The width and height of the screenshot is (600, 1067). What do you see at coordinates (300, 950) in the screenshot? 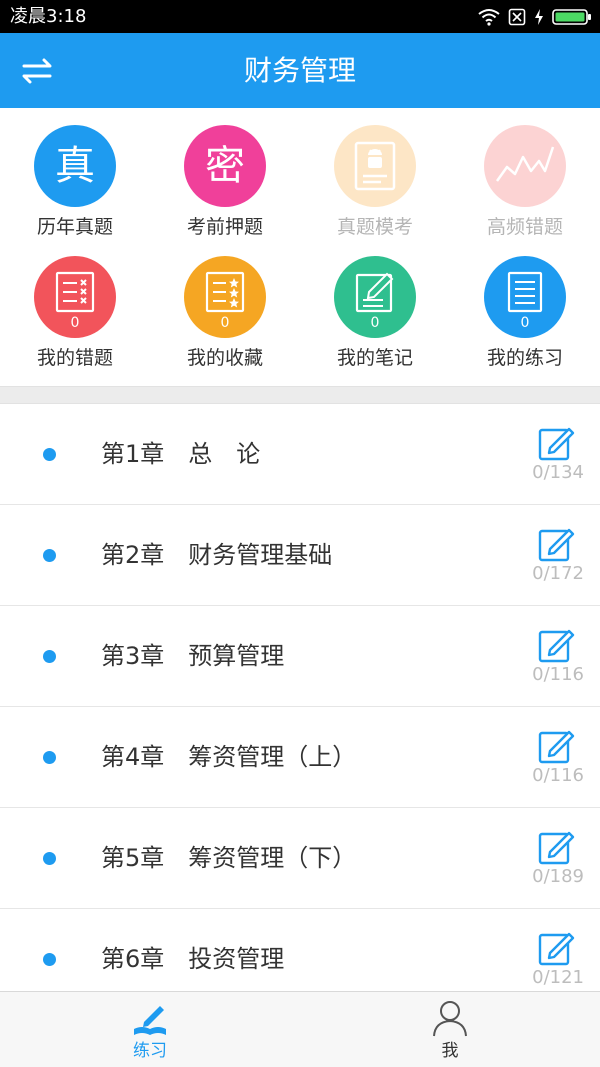
I see `chapter-row: 第6章 投资管理 0/121` at bounding box center [300, 950].